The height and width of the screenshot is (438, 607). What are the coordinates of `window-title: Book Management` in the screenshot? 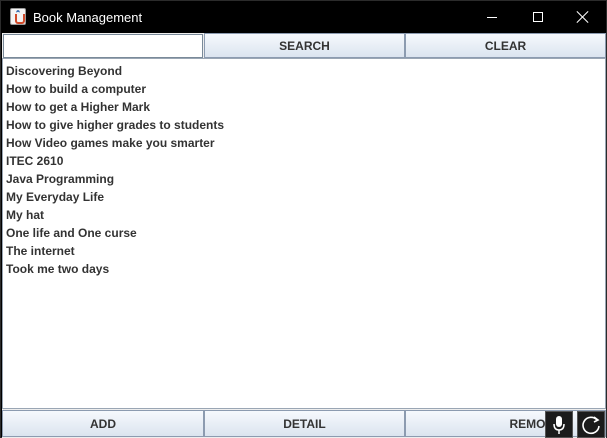 It's located at (88, 17).